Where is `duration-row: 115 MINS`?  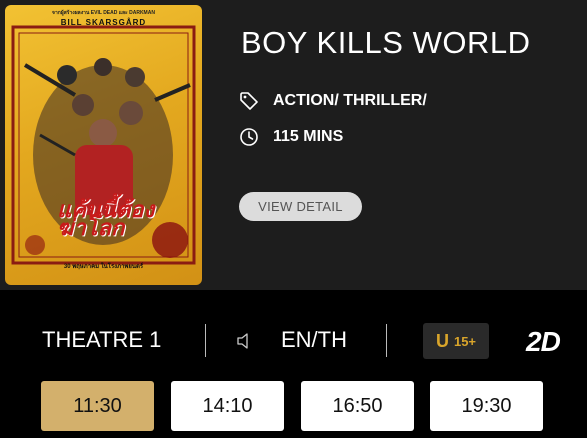
duration-row: 115 MINS is located at coordinates (291, 137).